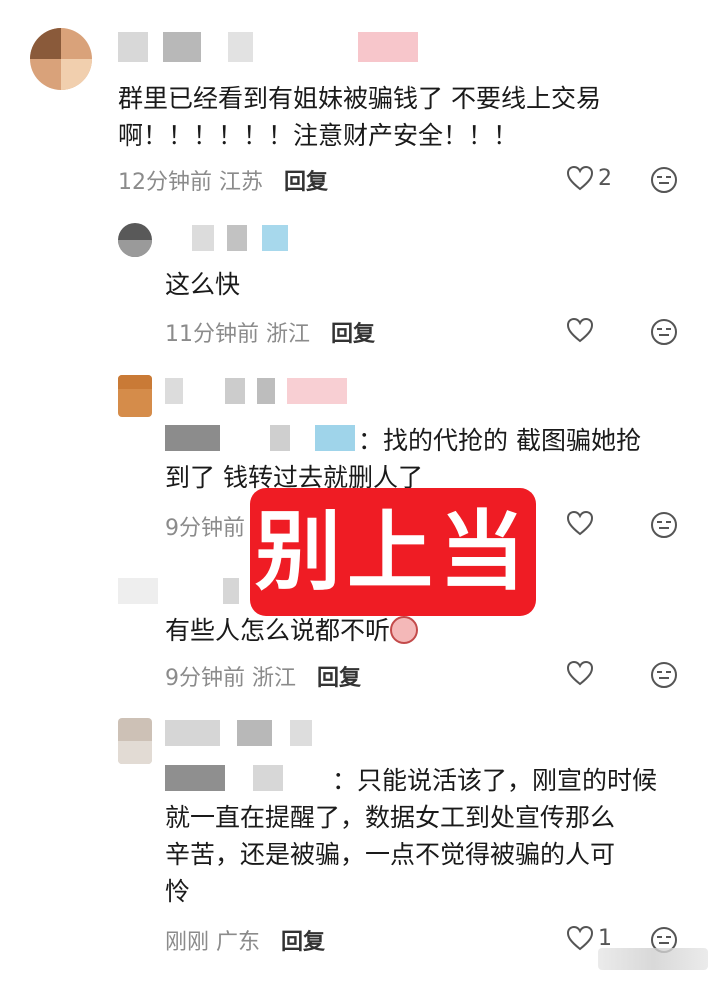  What do you see at coordinates (499, 440) in the screenshot?
I see `comment-text: ：找的代抢的 截图骗她抢` at bounding box center [499, 440].